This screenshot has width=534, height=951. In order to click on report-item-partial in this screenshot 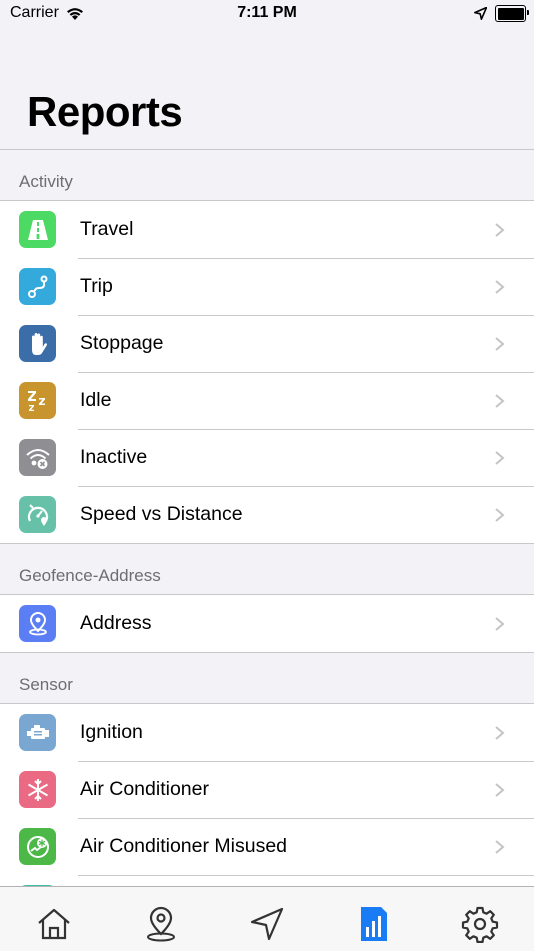, I will do `click(267, 880)`.